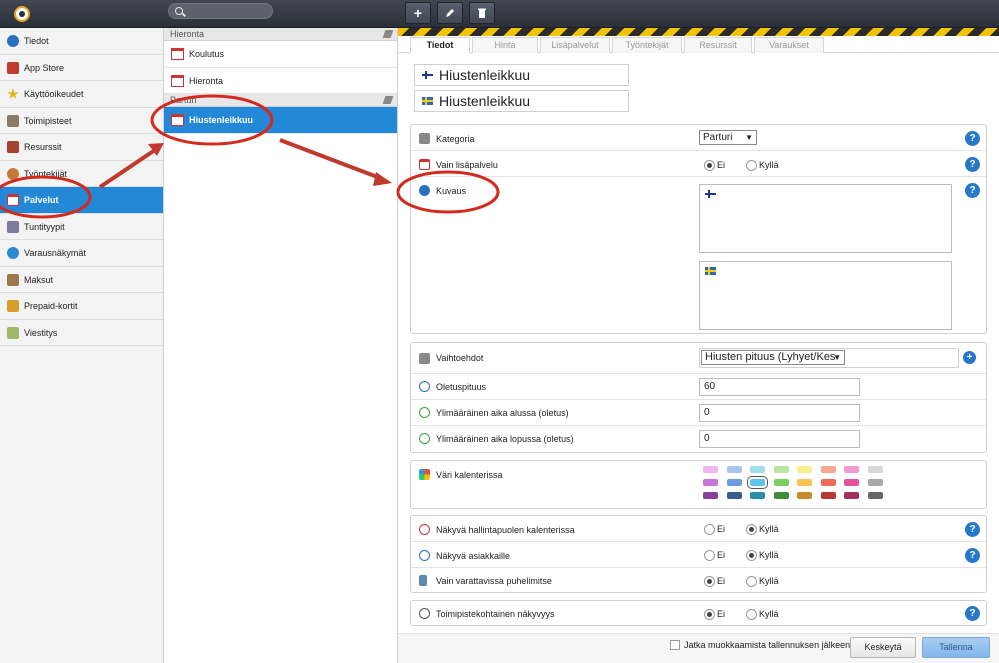 The image size is (999, 663). What do you see at coordinates (81, 41) in the screenshot?
I see `sidebar-item-tiedot: Tiedot` at bounding box center [81, 41].